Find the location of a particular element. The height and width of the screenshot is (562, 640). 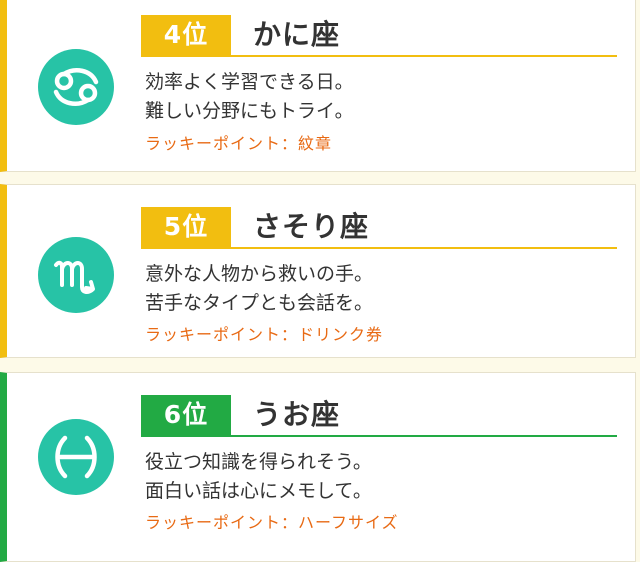

fortune-line: 苦手なタイプとも会話を。 is located at coordinates (259, 303).